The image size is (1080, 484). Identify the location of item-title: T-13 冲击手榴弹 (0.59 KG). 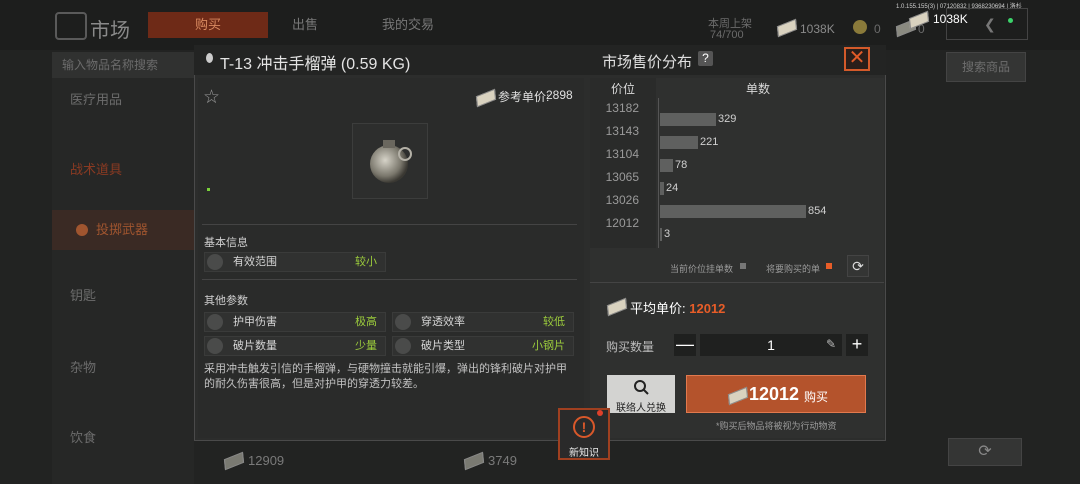
(315, 64).